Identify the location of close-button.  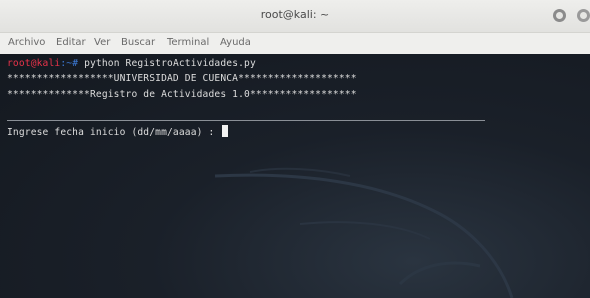
(583, 15).